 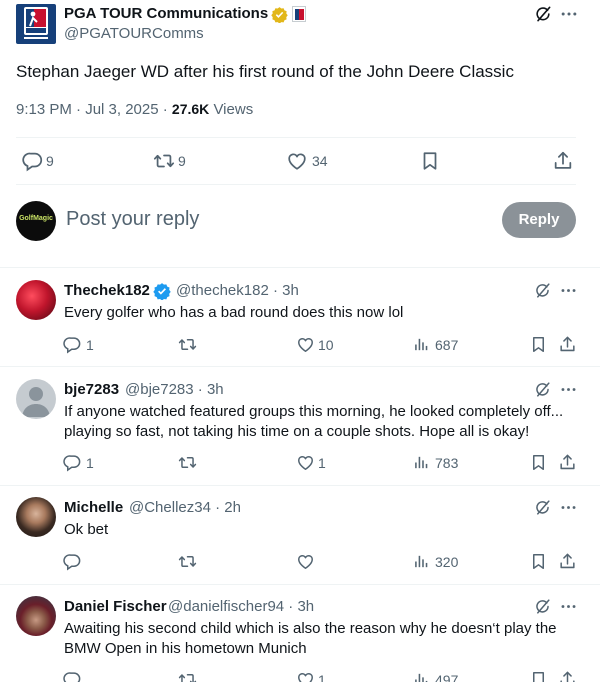 I want to click on like-count: 34, so click(x=320, y=161).